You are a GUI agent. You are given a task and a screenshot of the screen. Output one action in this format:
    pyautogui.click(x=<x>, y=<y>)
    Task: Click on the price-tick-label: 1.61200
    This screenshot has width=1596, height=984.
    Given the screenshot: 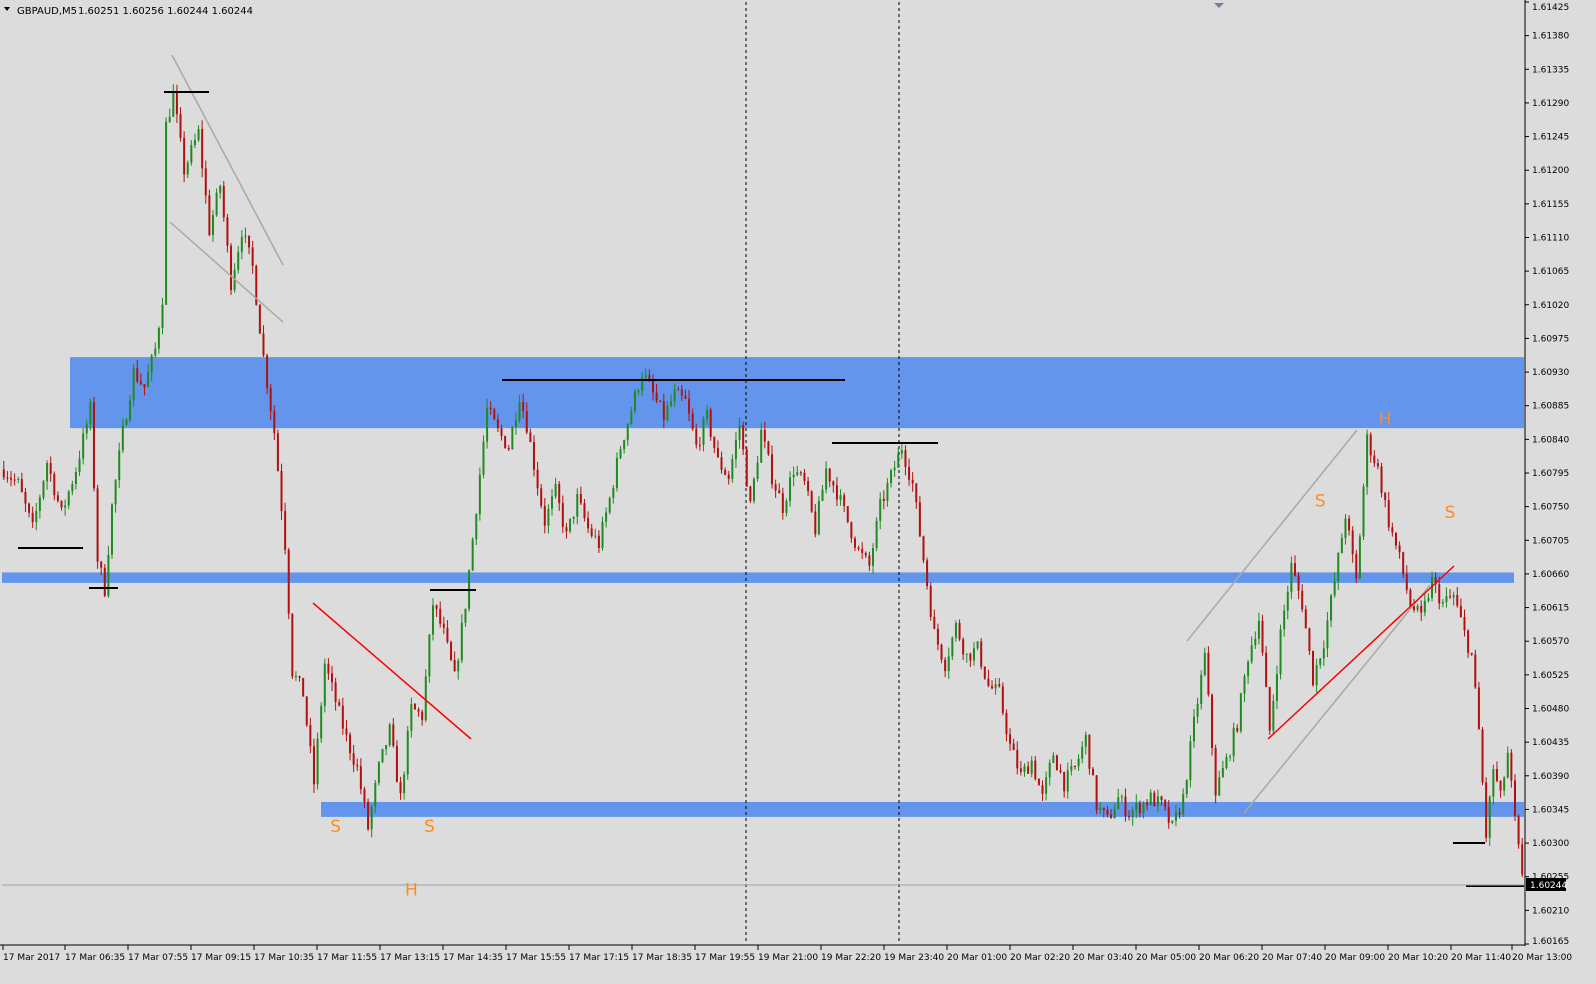 What is the action you would take?
    pyautogui.click(x=1550, y=171)
    